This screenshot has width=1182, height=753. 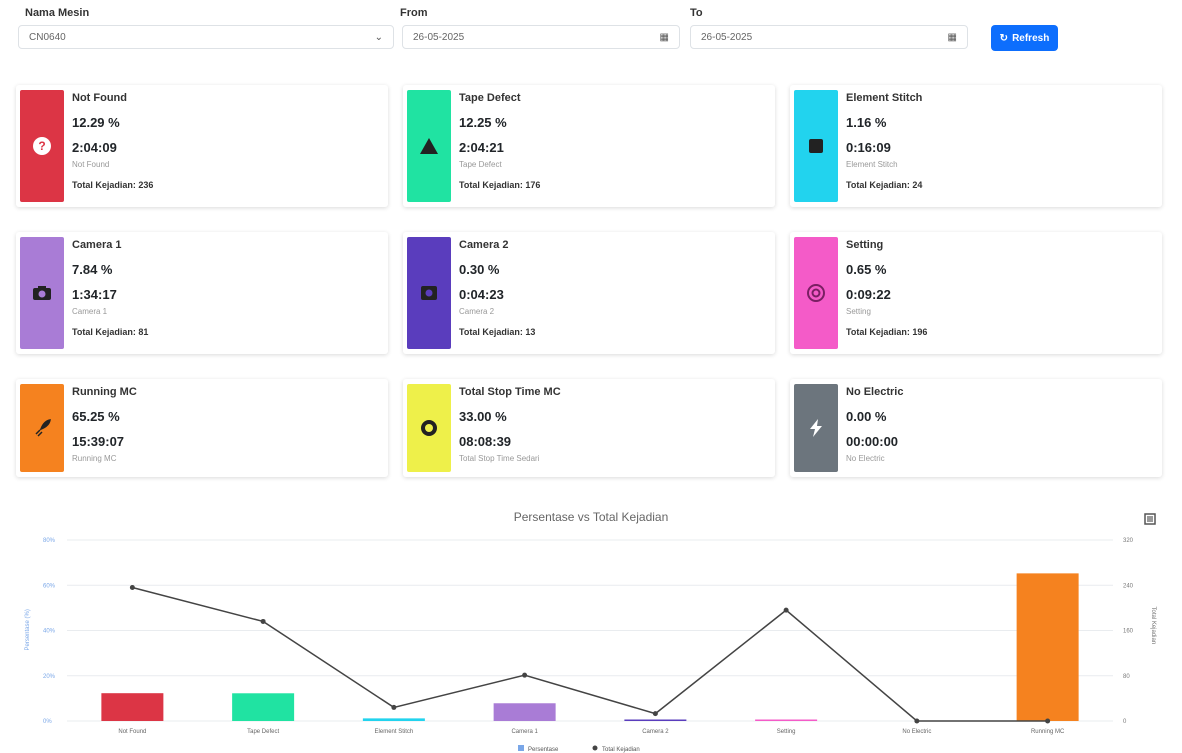 What do you see at coordinates (47, 722) in the screenshot?
I see `y-left-tick: 0%` at bounding box center [47, 722].